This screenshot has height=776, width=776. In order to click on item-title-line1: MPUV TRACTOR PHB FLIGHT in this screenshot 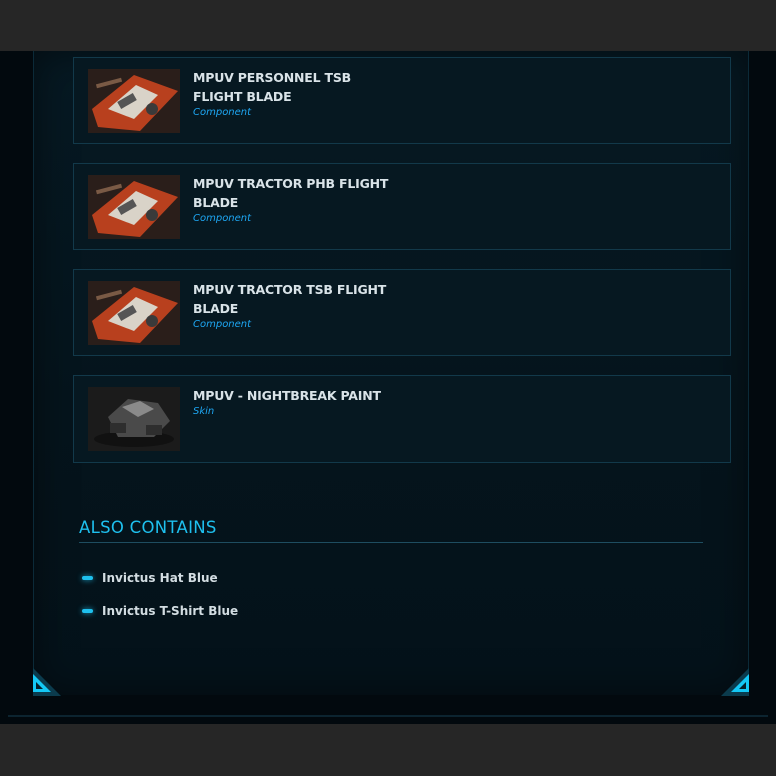, I will do `click(291, 183)`.